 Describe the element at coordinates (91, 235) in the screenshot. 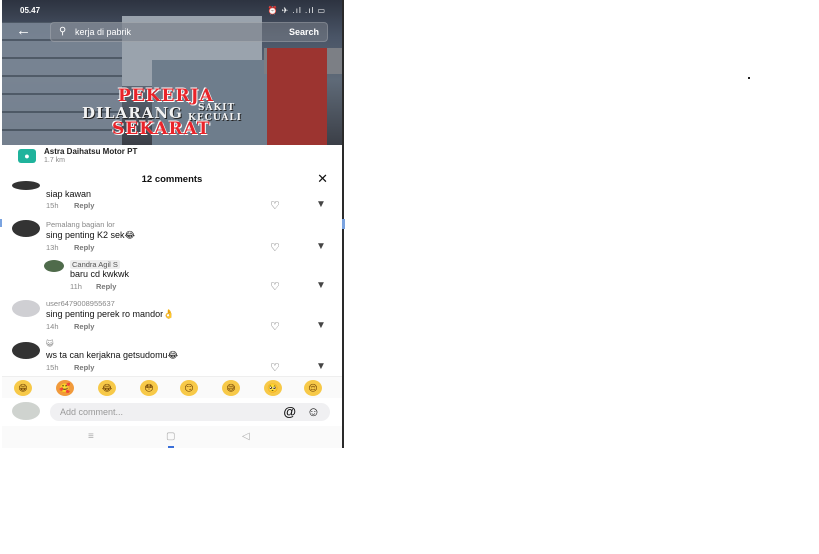

I see `comment-text: sing penting K2 sek😂` at that location.